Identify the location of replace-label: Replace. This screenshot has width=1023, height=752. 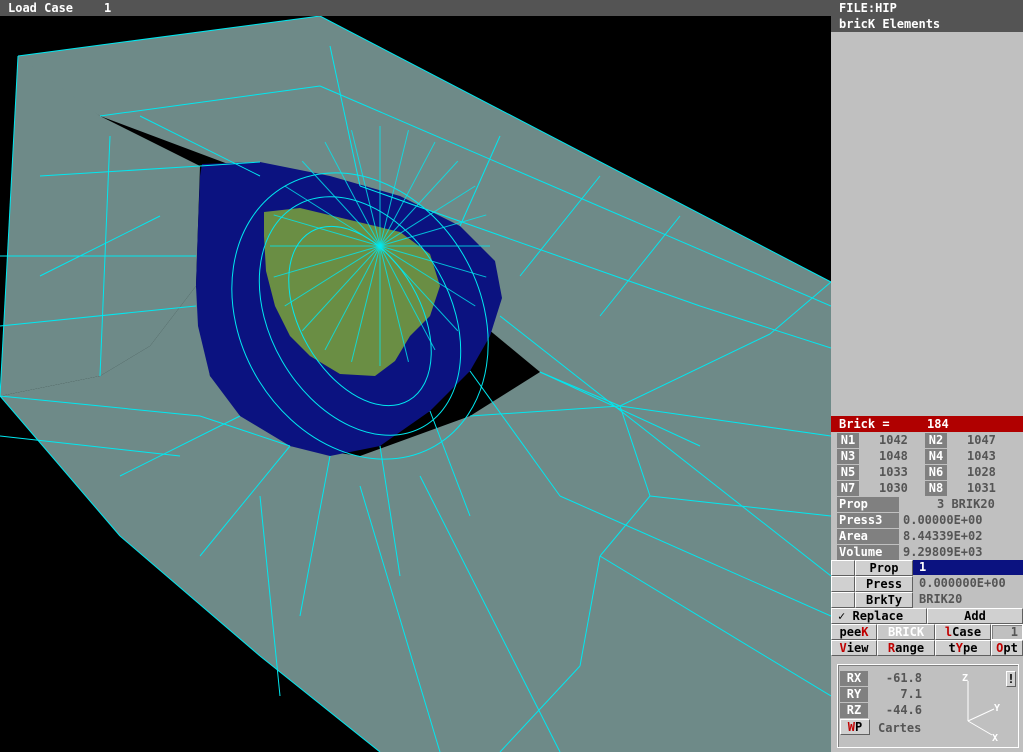
(878, 616).